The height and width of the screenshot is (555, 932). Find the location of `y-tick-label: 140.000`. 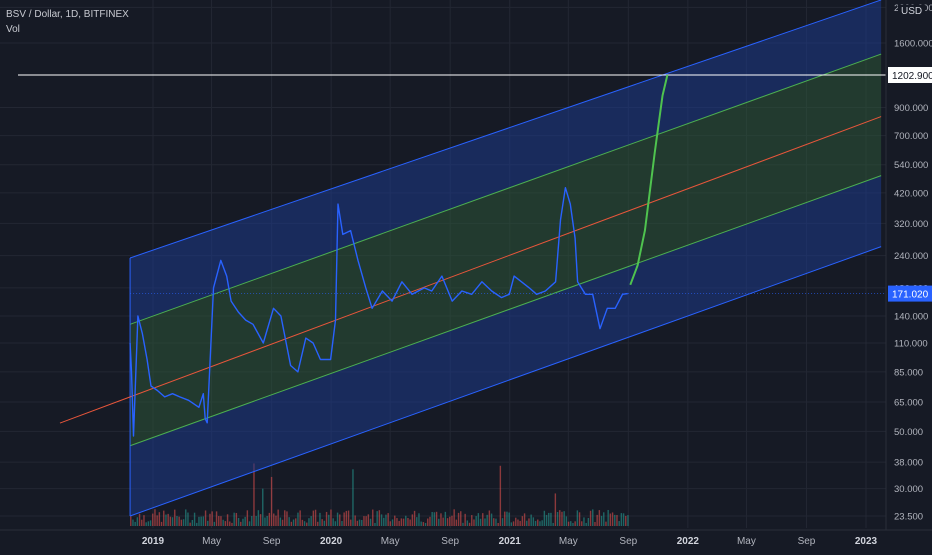

y-tick-label: 140.000 is located at coordinates (911, 317).